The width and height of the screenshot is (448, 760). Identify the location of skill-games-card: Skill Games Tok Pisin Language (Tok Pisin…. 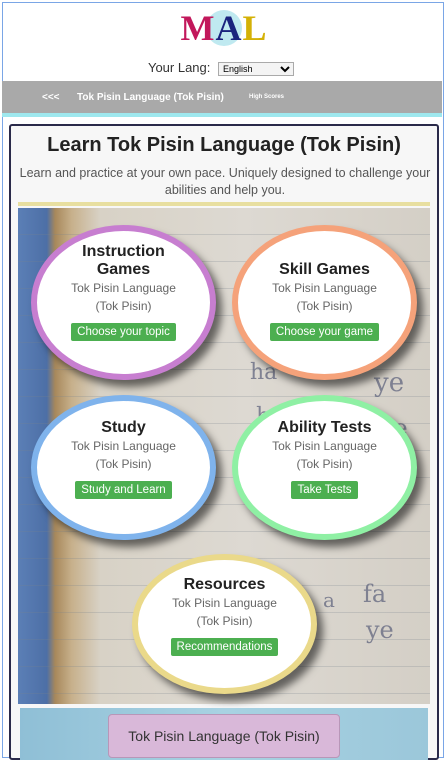
(324, 302).